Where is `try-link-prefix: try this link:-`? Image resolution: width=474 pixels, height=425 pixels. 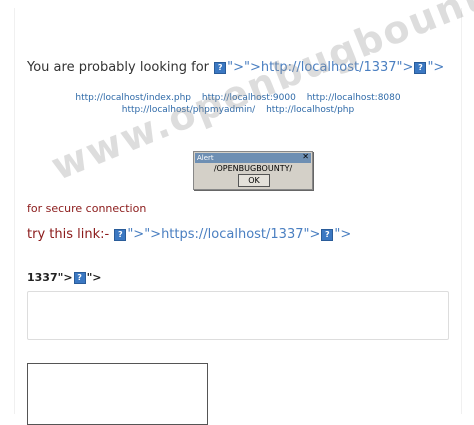 try-link-prefix: try this link:- is located at coordinates (68, 234).